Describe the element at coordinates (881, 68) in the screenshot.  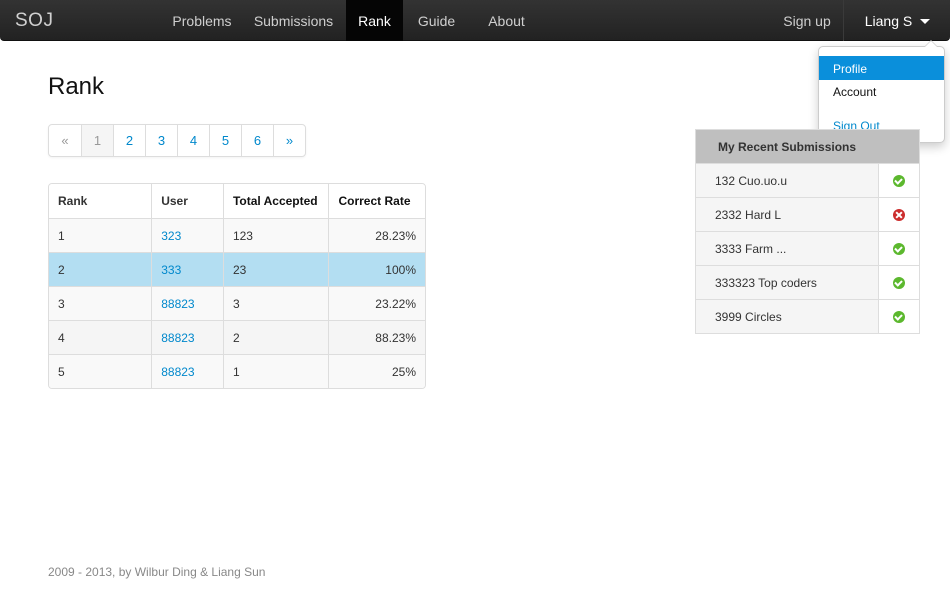
I see `menu-item-profile: Profile` at that location.